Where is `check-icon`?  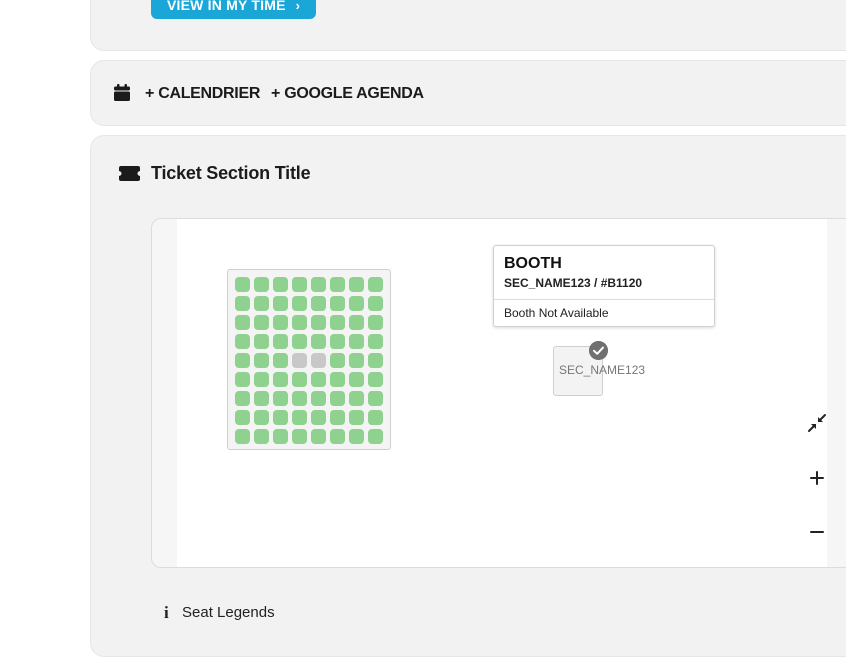
check-icon is located at coordinates (598, 350).